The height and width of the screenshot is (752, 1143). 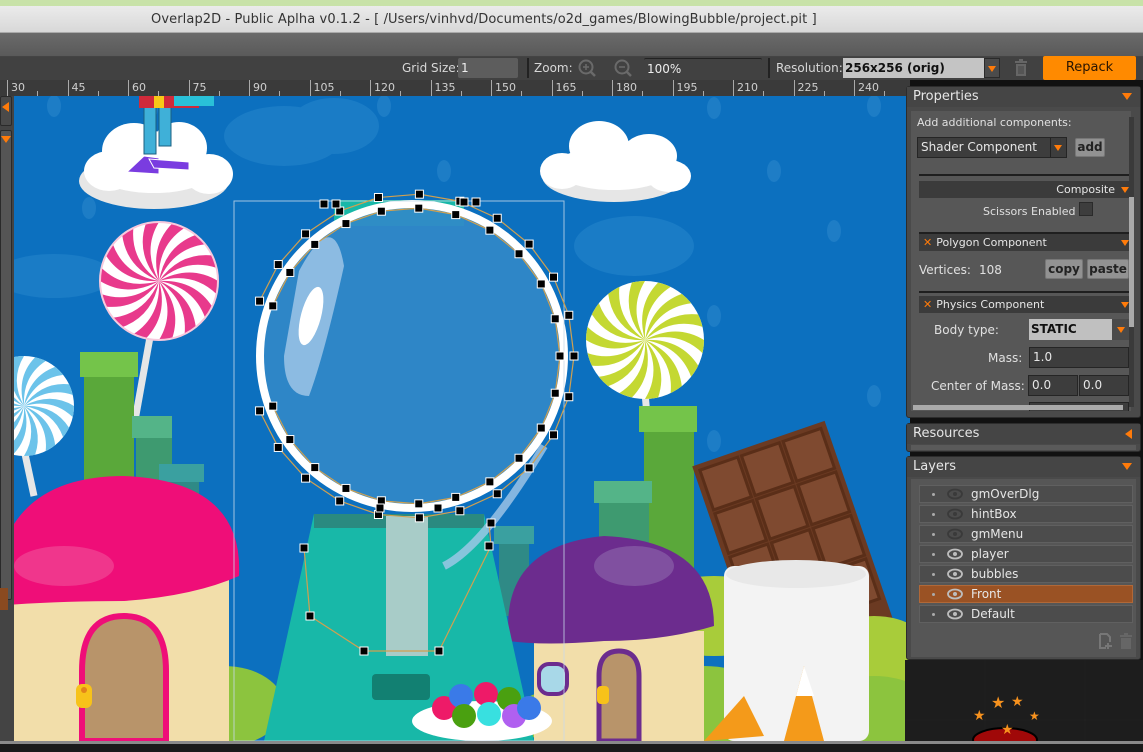 What do you see at coordinates (1021, 68) in the screenshot?
I see `trash-icon` at bounding box center [1021, 68].